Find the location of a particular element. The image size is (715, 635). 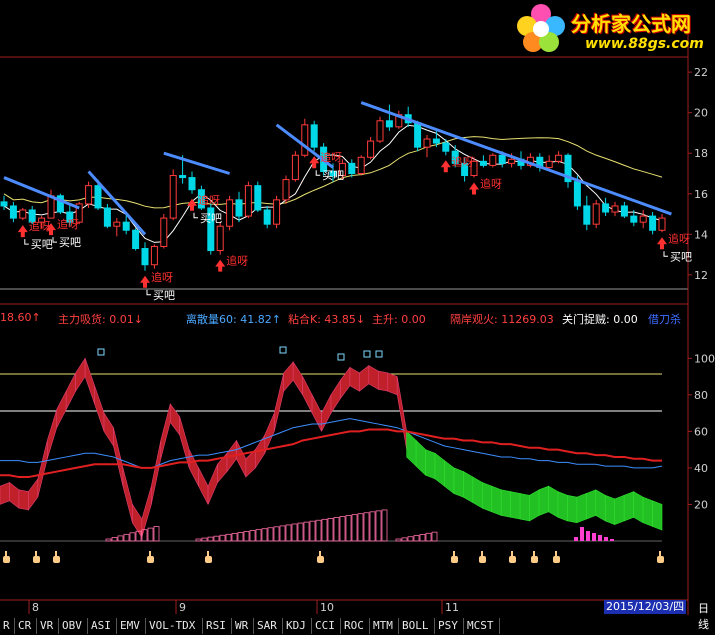

indicator-tab-r: R is located at coordinates (7, 626).